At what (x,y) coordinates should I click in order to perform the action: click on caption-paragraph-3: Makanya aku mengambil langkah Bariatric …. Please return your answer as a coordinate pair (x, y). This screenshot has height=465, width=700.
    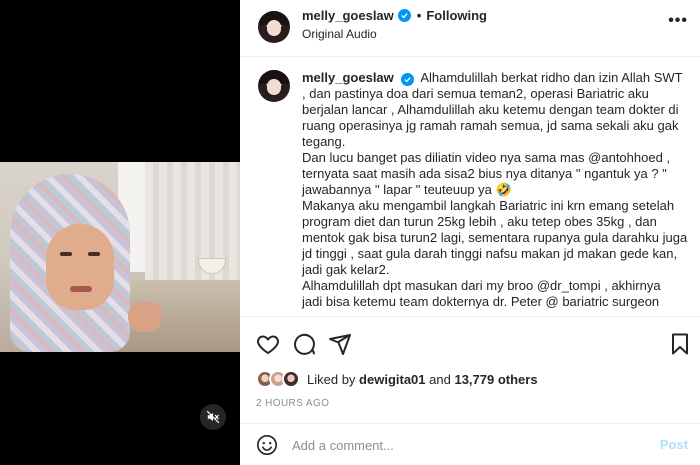
    Looking at the image, I should click on (495, 237).